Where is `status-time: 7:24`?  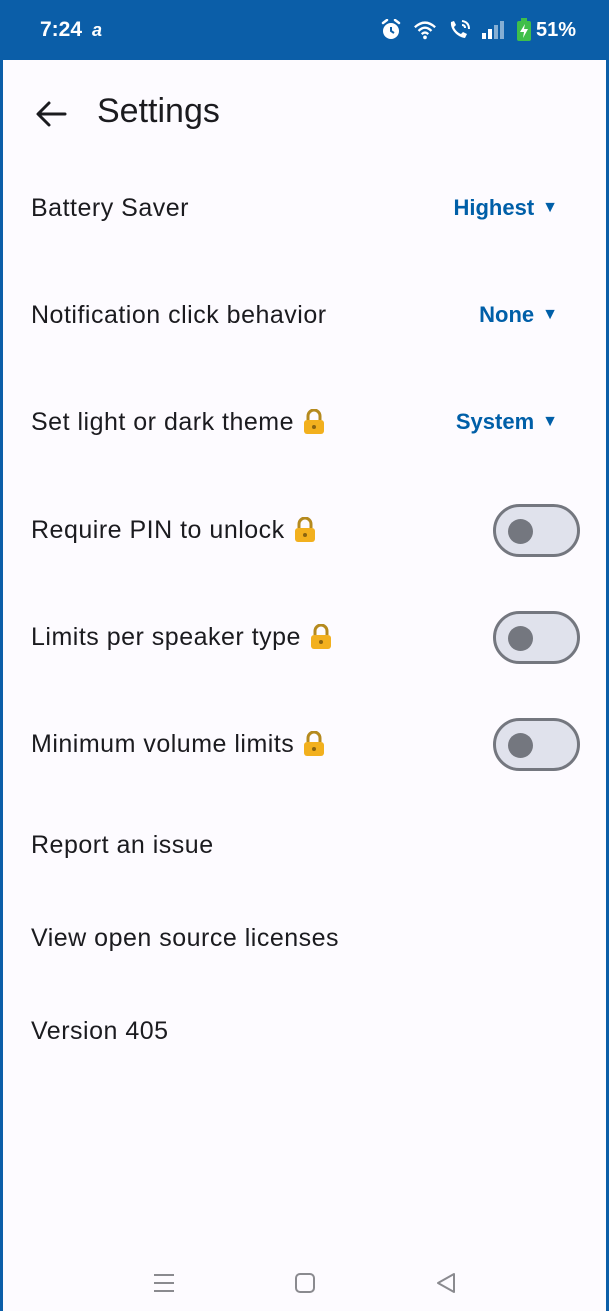
status-time: 7:24 is located at coordinates (61, 29).